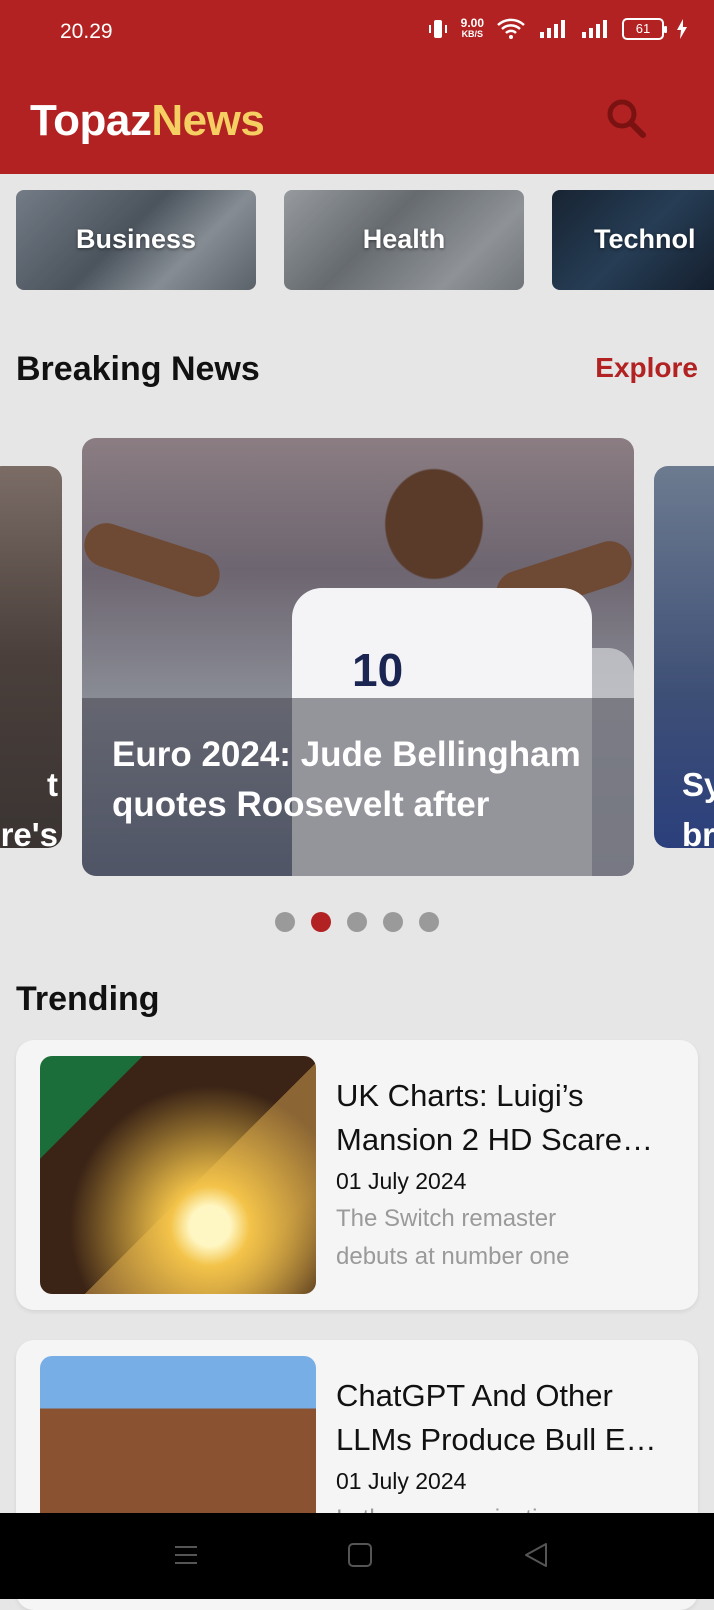  Describe the element at coordinates (301, 804) in the screenshot. I see `slide-caption-line: quotes Roosevelt after` at that location.